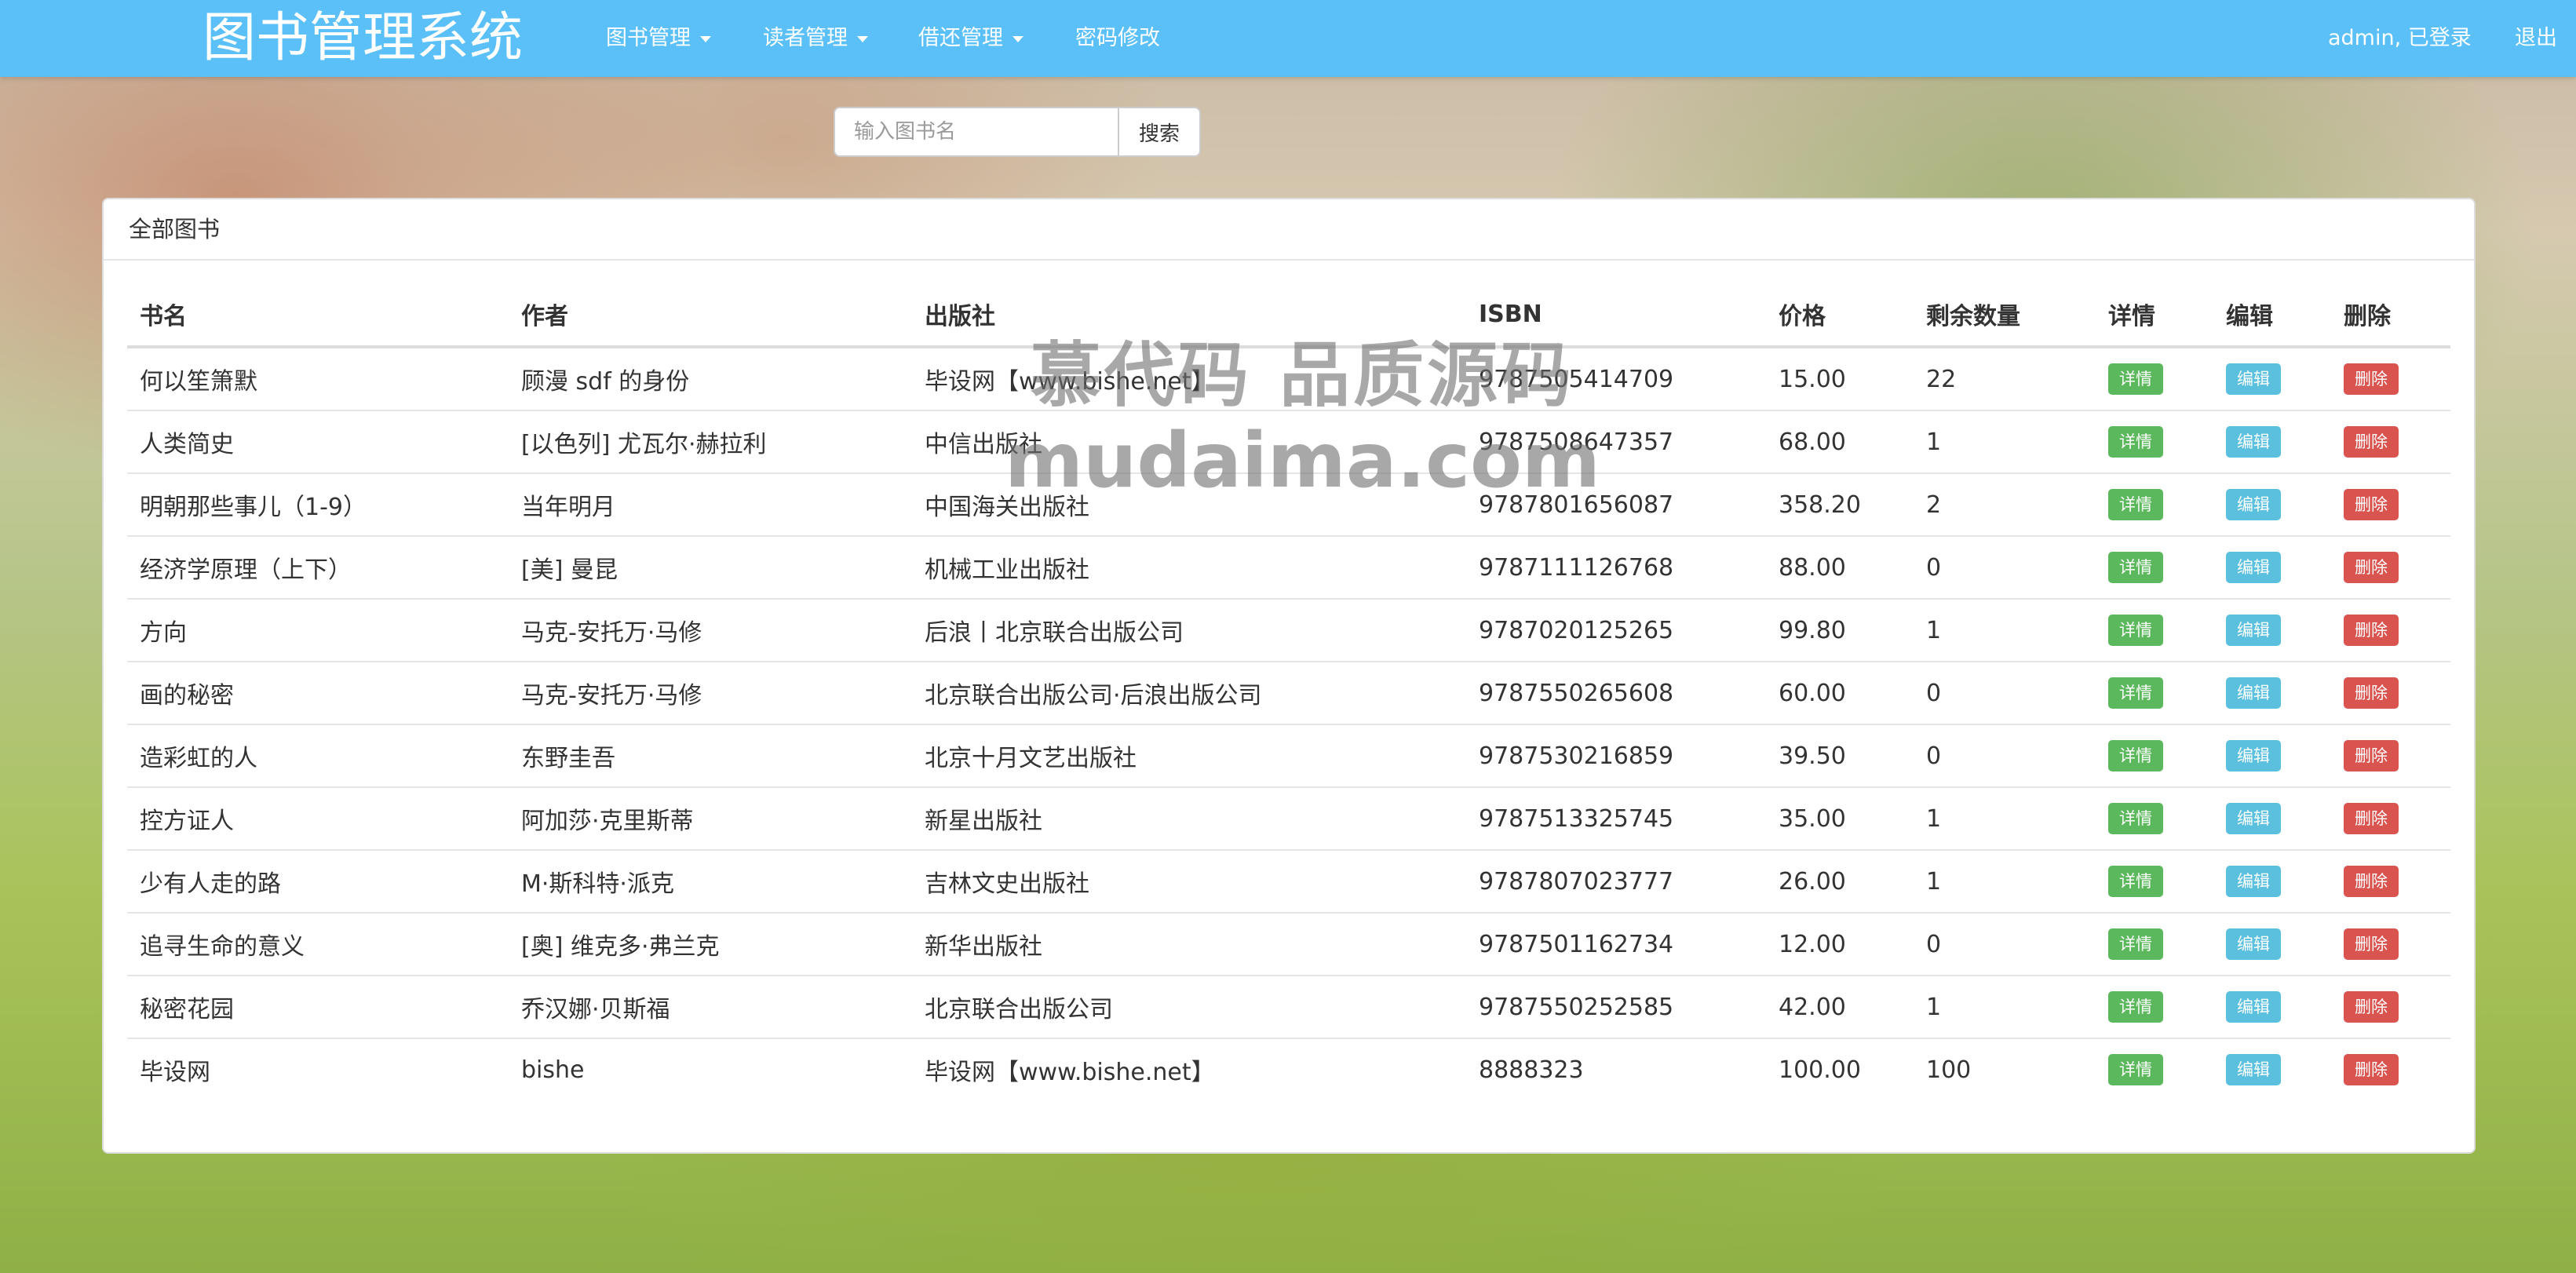 This screenshot has height=1273, width=2576. Describe the element at coordinates (710, 693) in the screenshot. I see `author-cell: 马克-安托万·马修` at that location.